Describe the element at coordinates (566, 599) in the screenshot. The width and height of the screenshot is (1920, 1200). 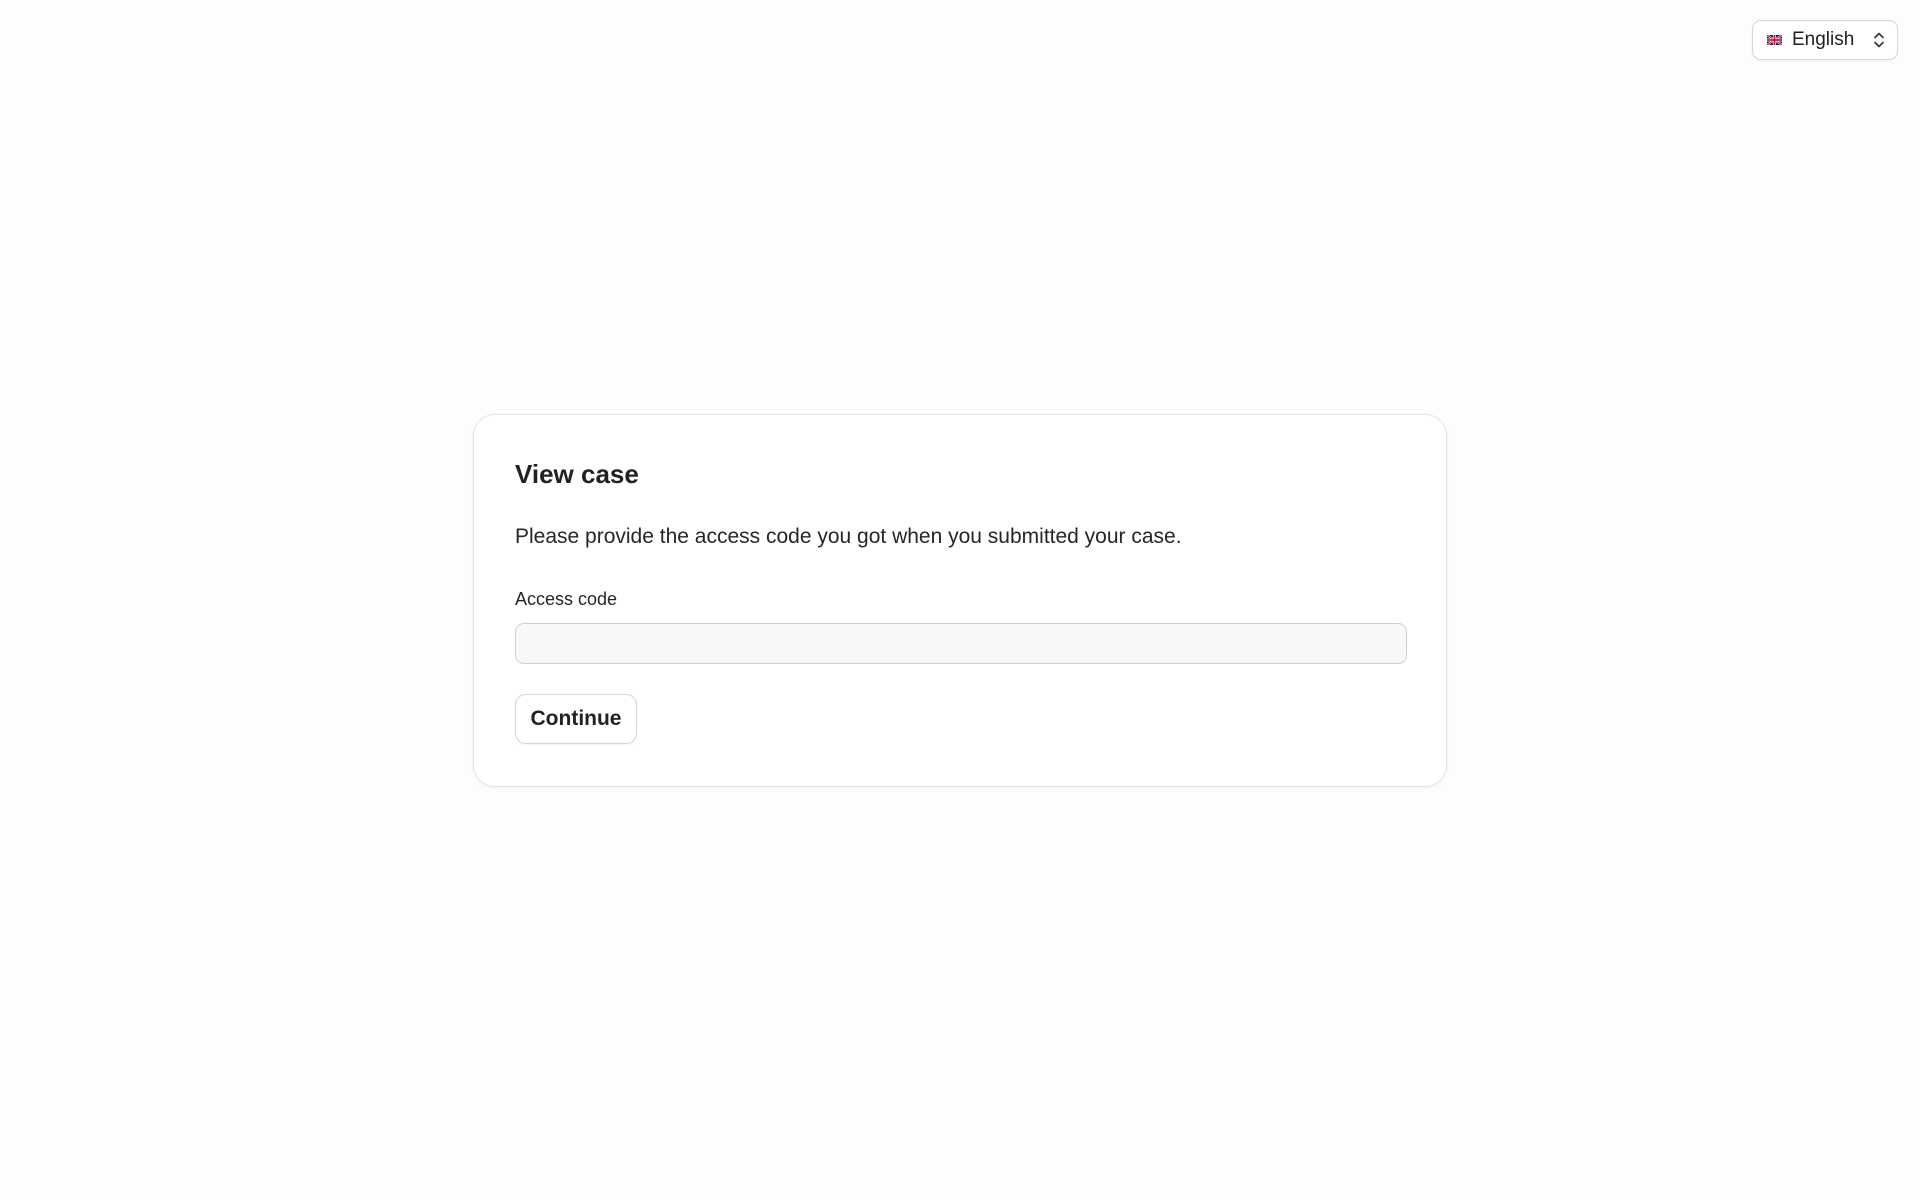
I see `access-code-label: Access code` at that location.